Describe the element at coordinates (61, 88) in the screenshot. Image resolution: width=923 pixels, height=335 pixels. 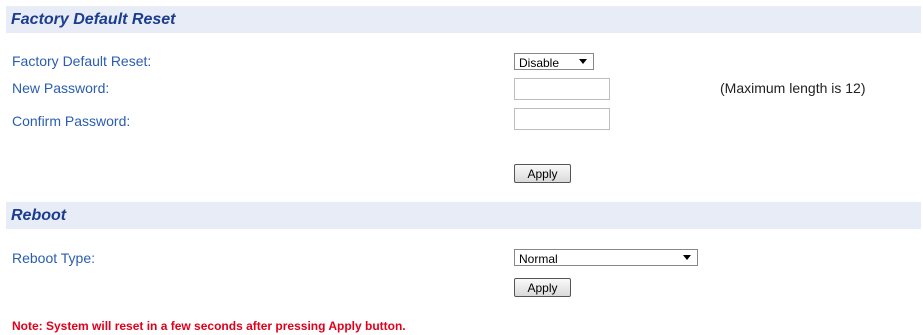
I see `new-password-label: New Password:` at that location.